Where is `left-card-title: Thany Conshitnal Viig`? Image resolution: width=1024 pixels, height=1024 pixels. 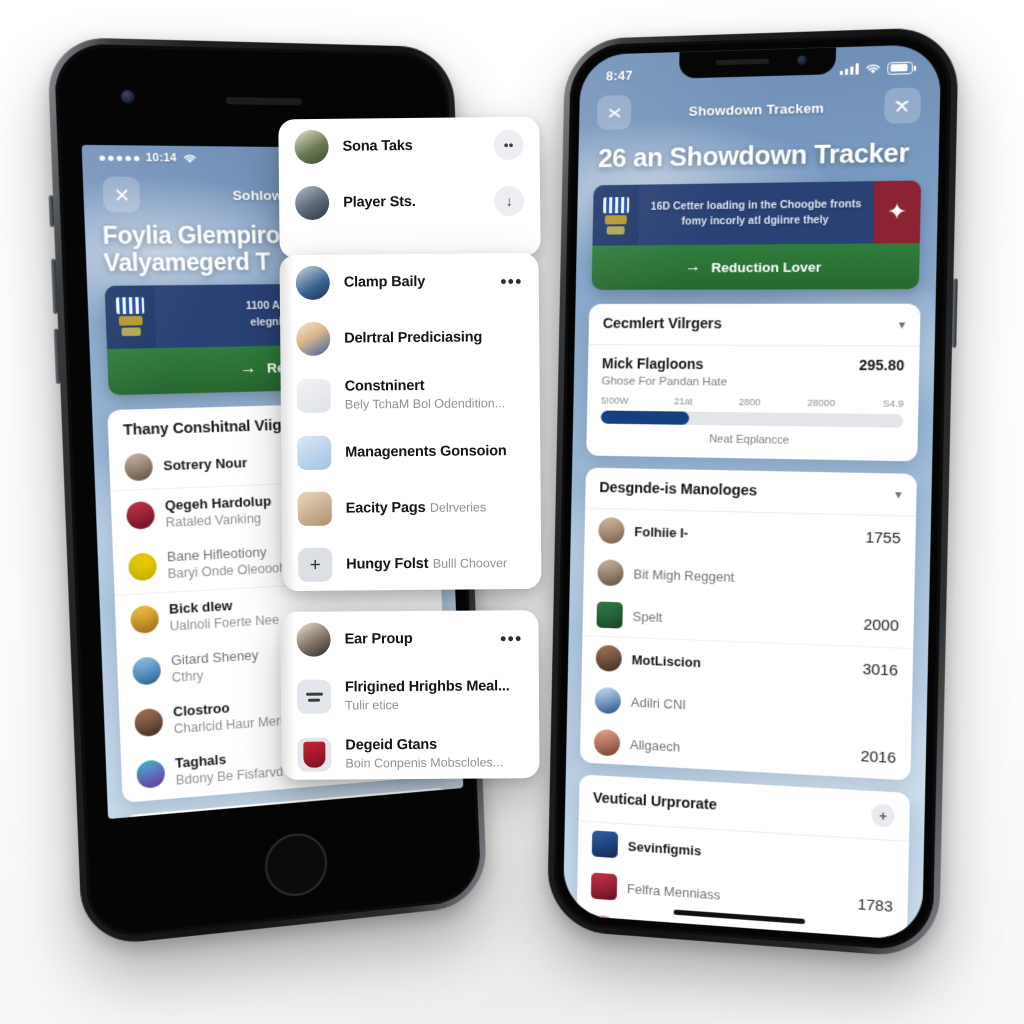
left-card-title: Thany Conshitnal Viig is located at coordinates (202, 428).